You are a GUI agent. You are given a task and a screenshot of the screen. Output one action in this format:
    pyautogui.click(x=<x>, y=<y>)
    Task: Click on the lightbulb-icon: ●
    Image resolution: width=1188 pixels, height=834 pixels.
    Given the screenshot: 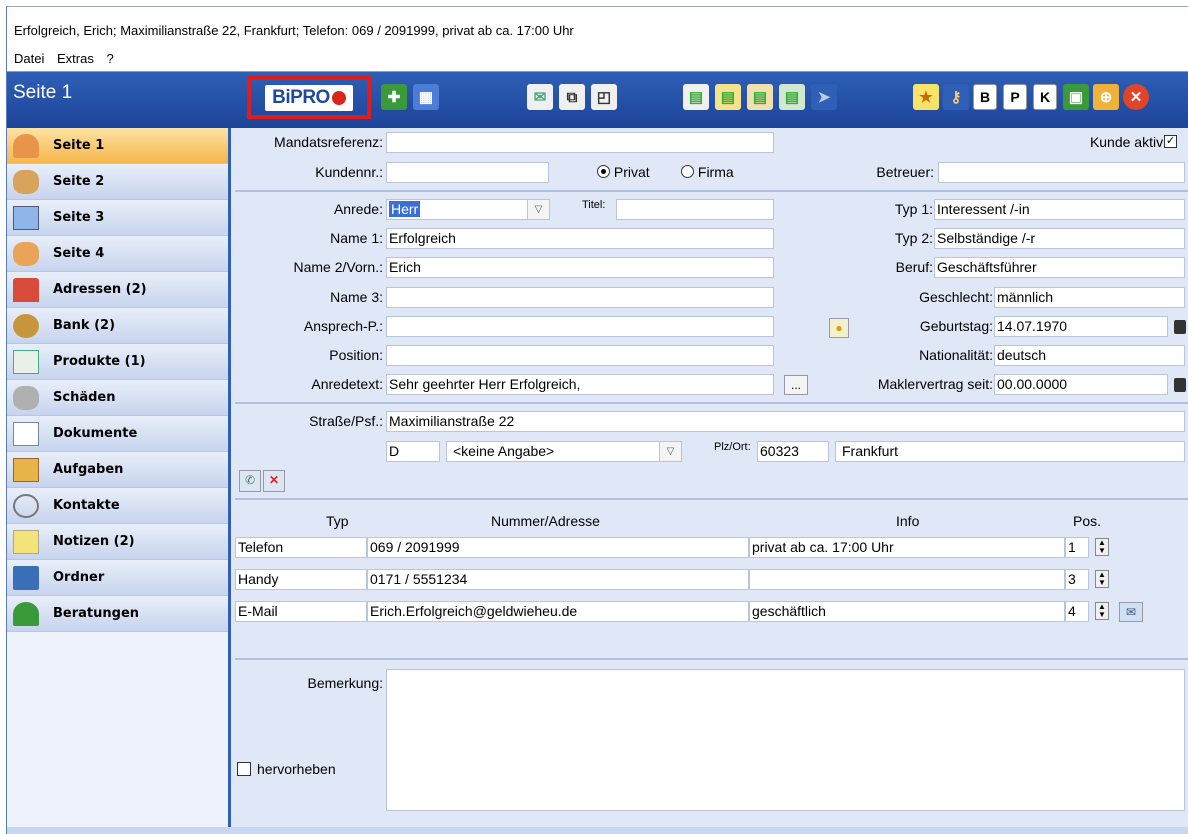 What is the action you would take?
    pyautogui.click(x=839, y=328)
    